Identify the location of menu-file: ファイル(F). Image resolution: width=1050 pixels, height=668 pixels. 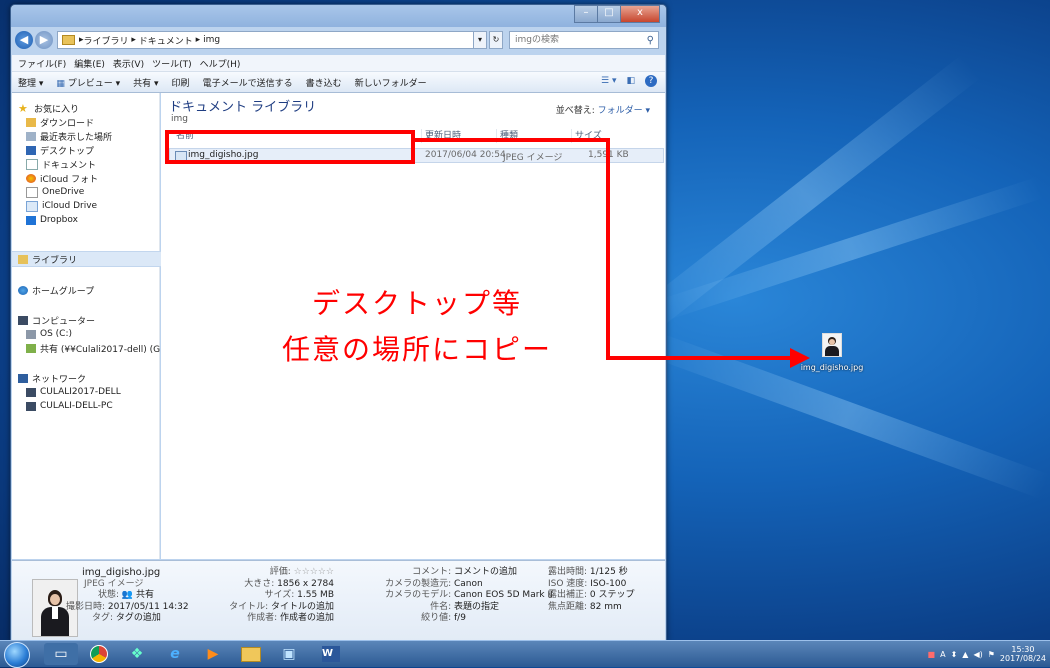
(42, 63).